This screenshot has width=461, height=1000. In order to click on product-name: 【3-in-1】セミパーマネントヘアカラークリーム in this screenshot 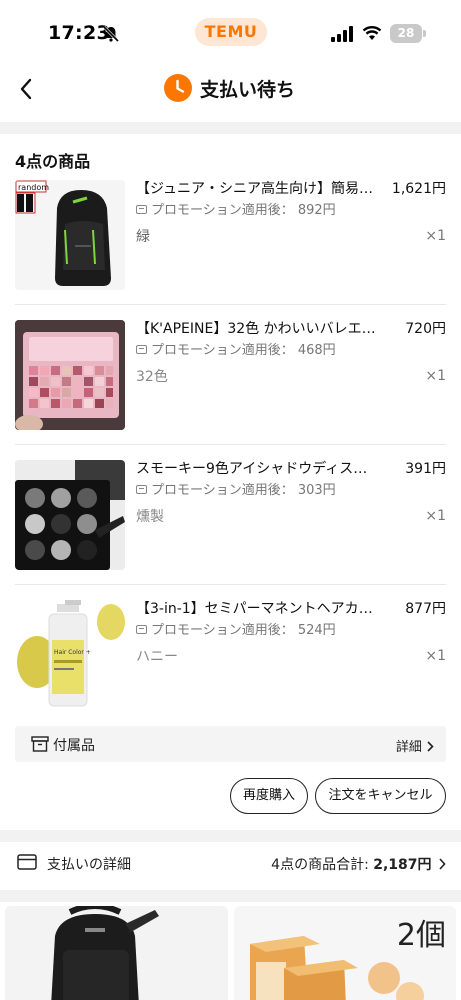, I will do `click(258, 609)`.